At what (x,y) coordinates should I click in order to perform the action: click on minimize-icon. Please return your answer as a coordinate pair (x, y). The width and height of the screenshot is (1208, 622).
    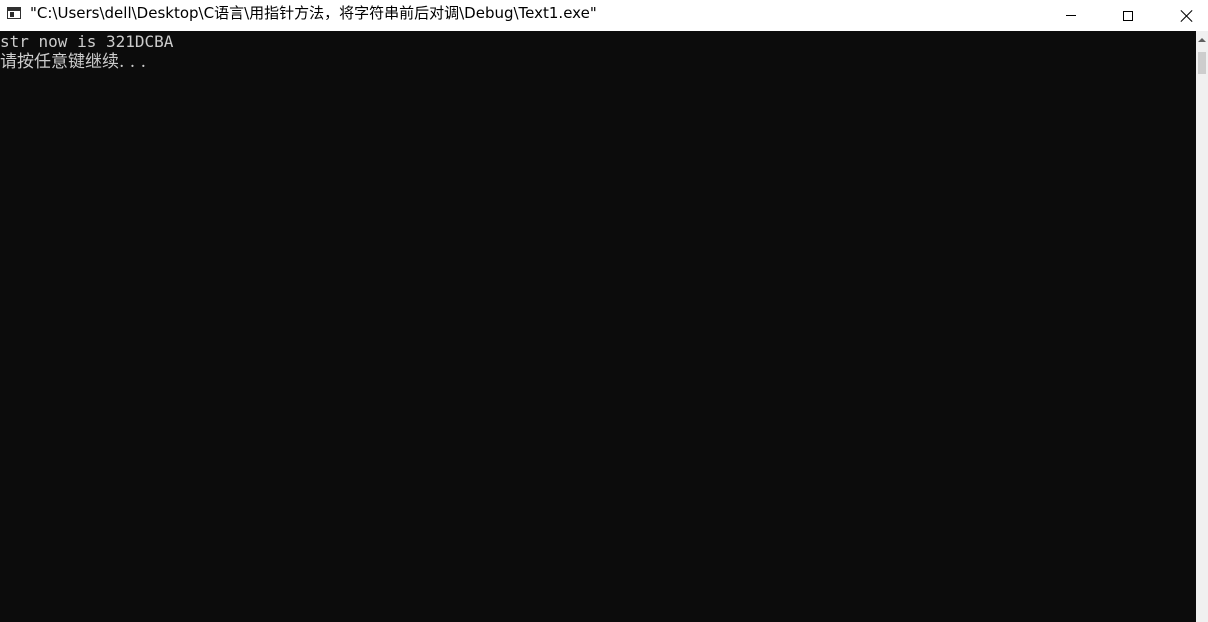
    Looking at the image, I should click on (1071, 15).